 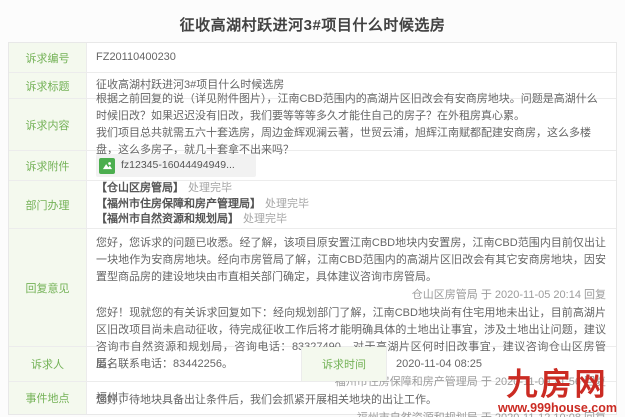 What do you see at coordinates (164, 188) in the screenshot?
I see `department-line: 【仓山区房管局】 处理完毕` at bounding box center [164, 188].